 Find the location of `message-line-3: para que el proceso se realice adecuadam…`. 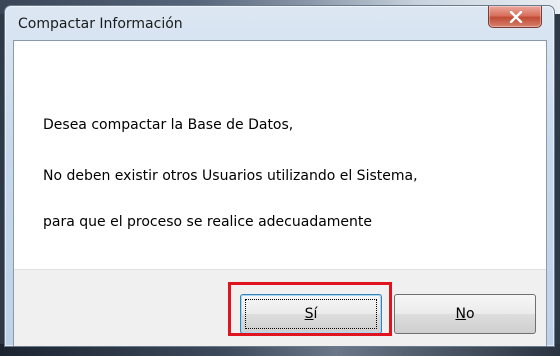

message-line-3: para que el proceso se realice adecuadam… is located at coordinates (208, 222).